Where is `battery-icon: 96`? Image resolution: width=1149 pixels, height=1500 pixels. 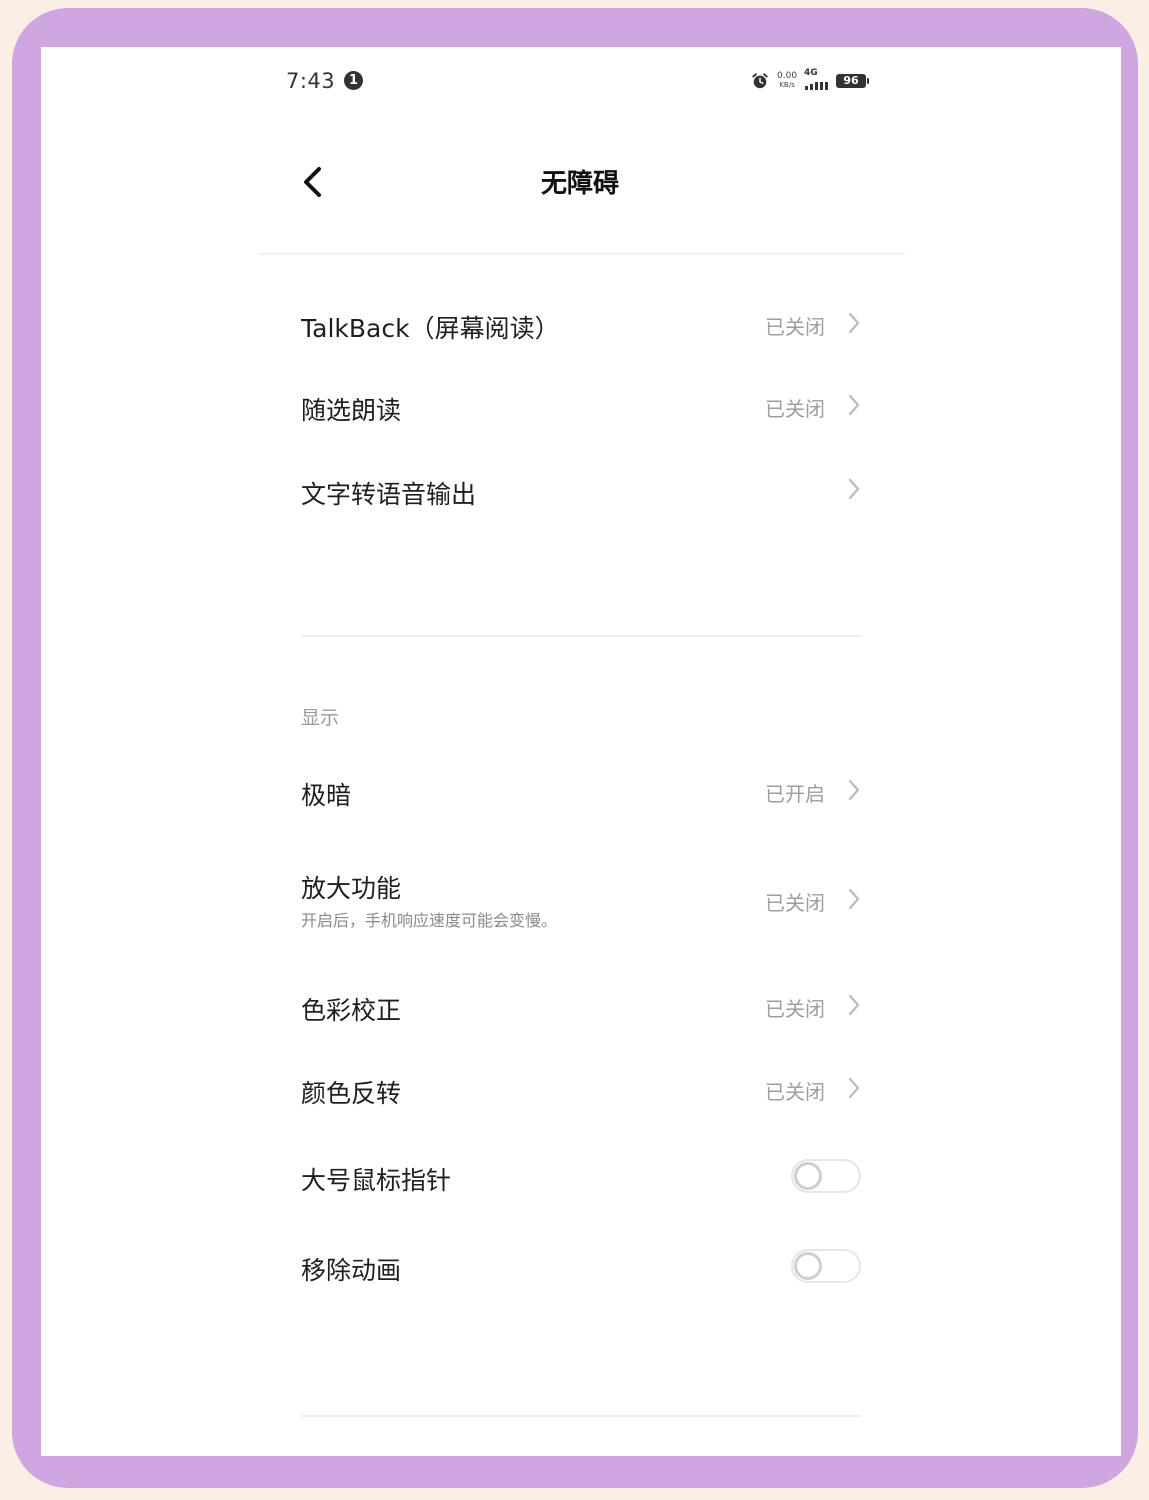
battery-icon: 96 is located at coordinates (853, 81).